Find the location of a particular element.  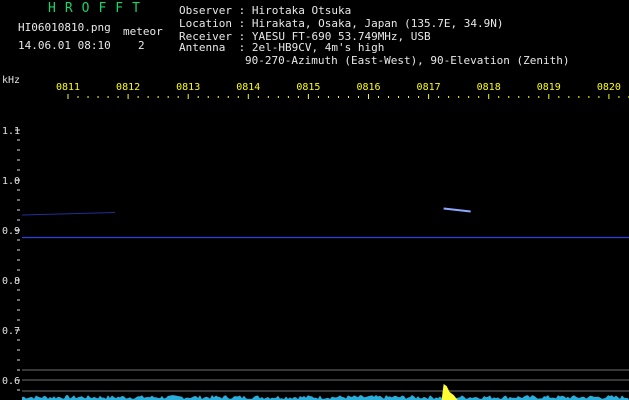

time-tick-label: 0811 is located at coordinates (68, 87).